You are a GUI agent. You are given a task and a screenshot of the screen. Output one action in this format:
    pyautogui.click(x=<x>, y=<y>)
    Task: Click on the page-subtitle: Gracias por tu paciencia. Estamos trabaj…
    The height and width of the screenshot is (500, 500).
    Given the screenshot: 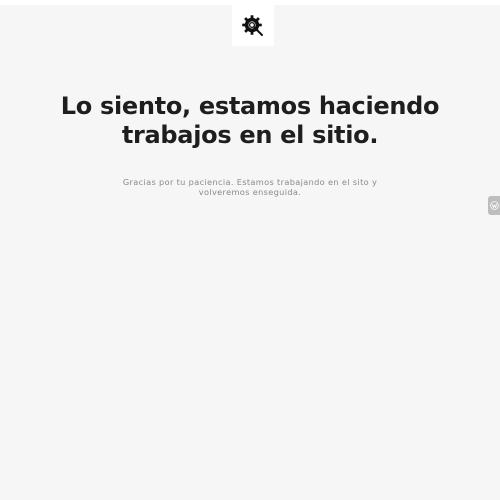 What is the action you would take?
    pyautogui.click(x=250, y=187)
    